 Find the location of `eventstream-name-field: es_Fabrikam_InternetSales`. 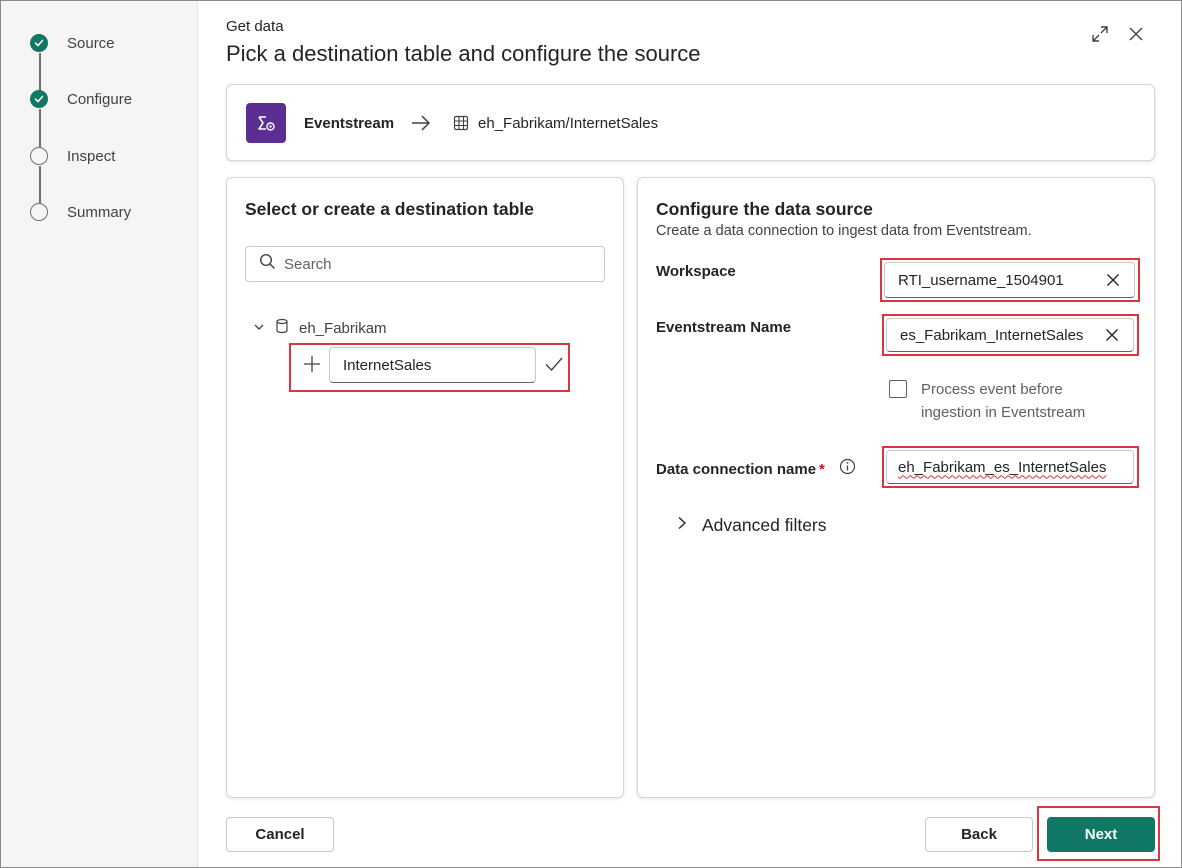

eventstream-name-field: es_Fabrikam_InternetSales is located at coordinates (1010, 335).